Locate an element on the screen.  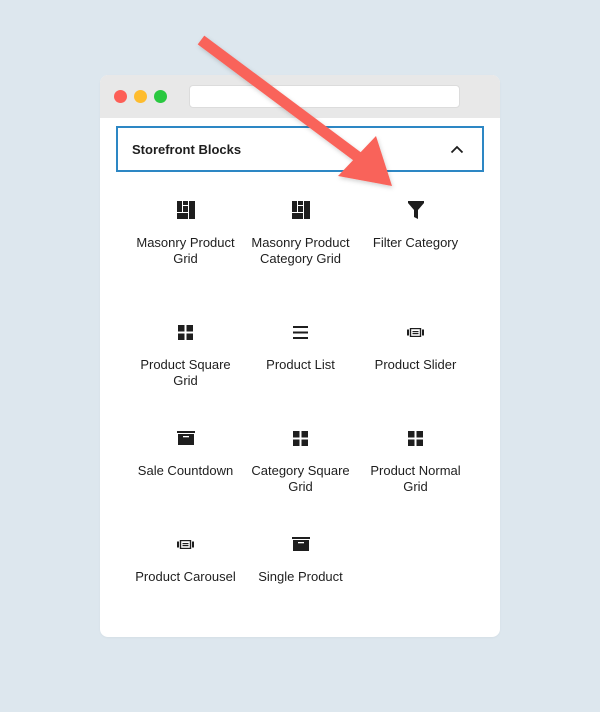
block-product-normal-grid: Product Normal Grid is located at coordinates (415, 474).